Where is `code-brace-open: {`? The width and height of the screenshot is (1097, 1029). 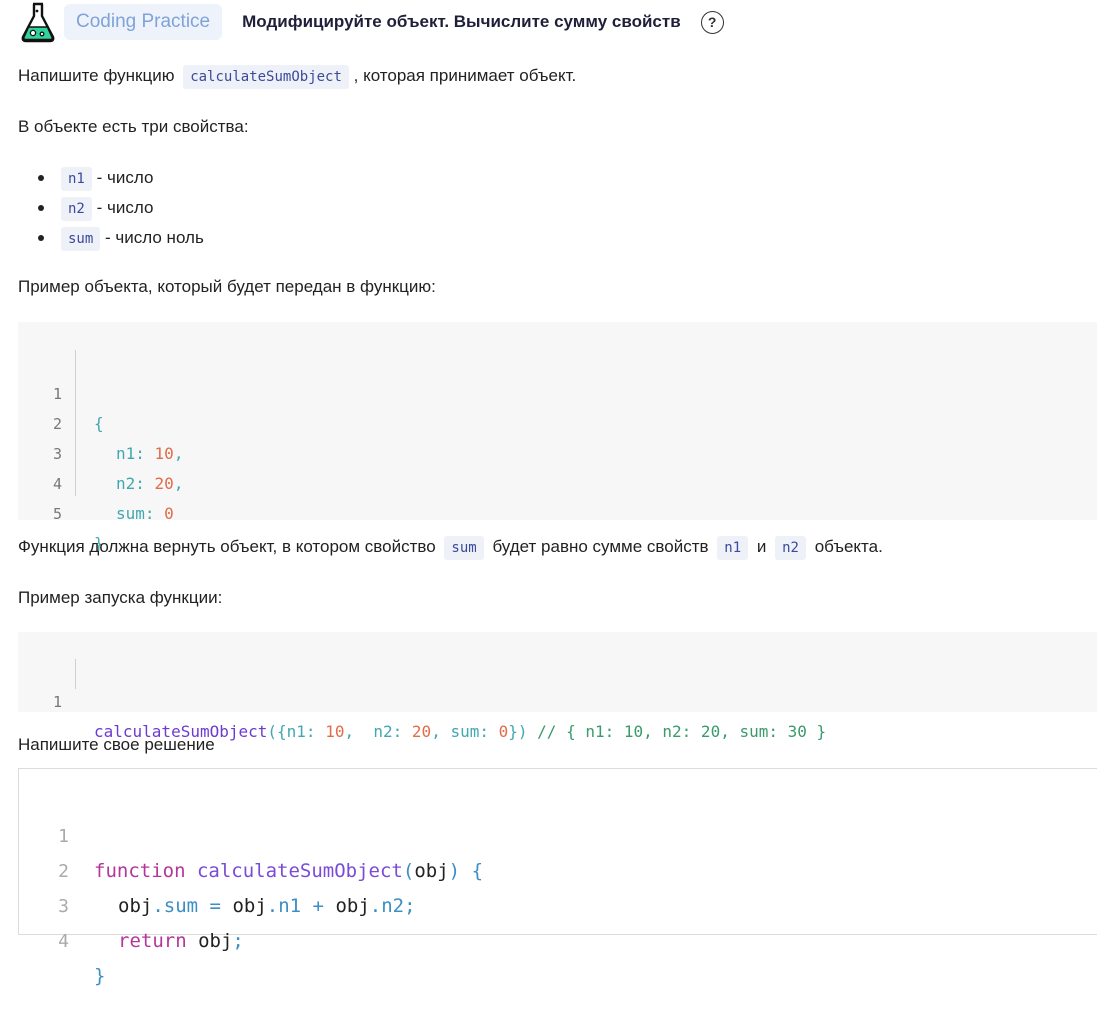
code-brace-open: { is located at coordinates (99, 423).